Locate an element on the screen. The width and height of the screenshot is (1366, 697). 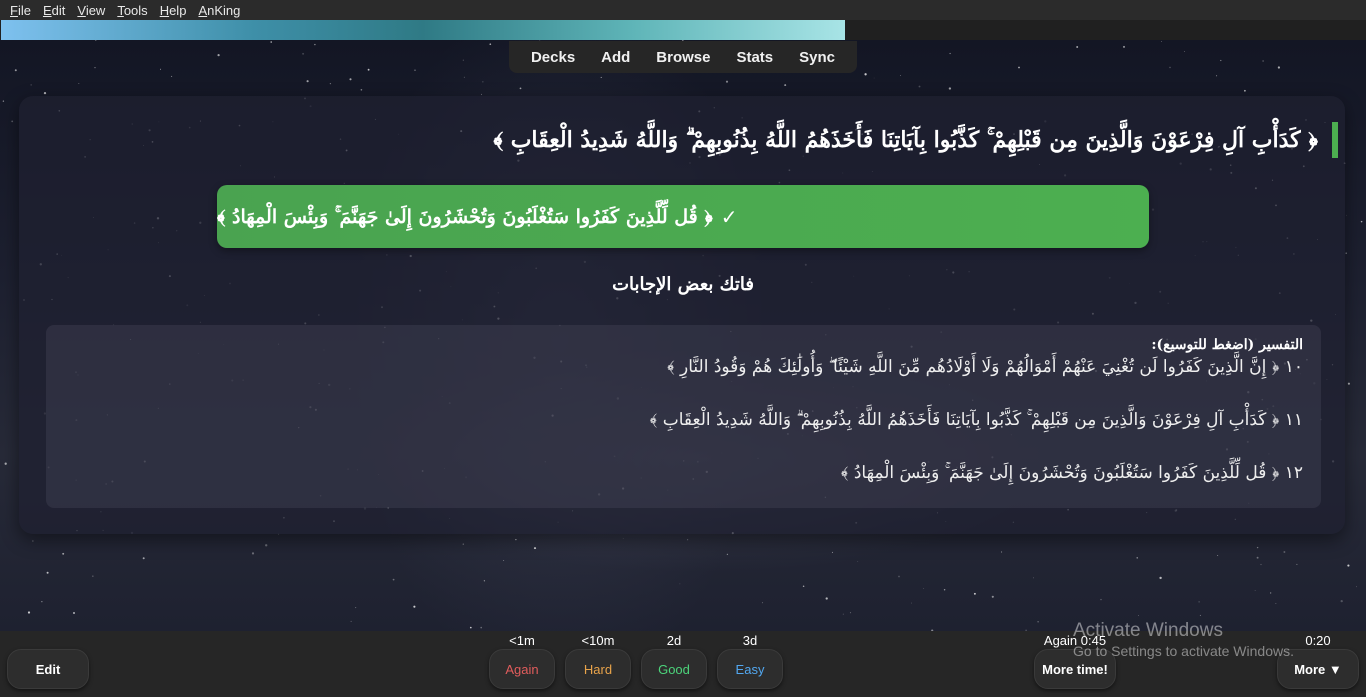
good-interval: 2d is located at coordinates (674, 640).